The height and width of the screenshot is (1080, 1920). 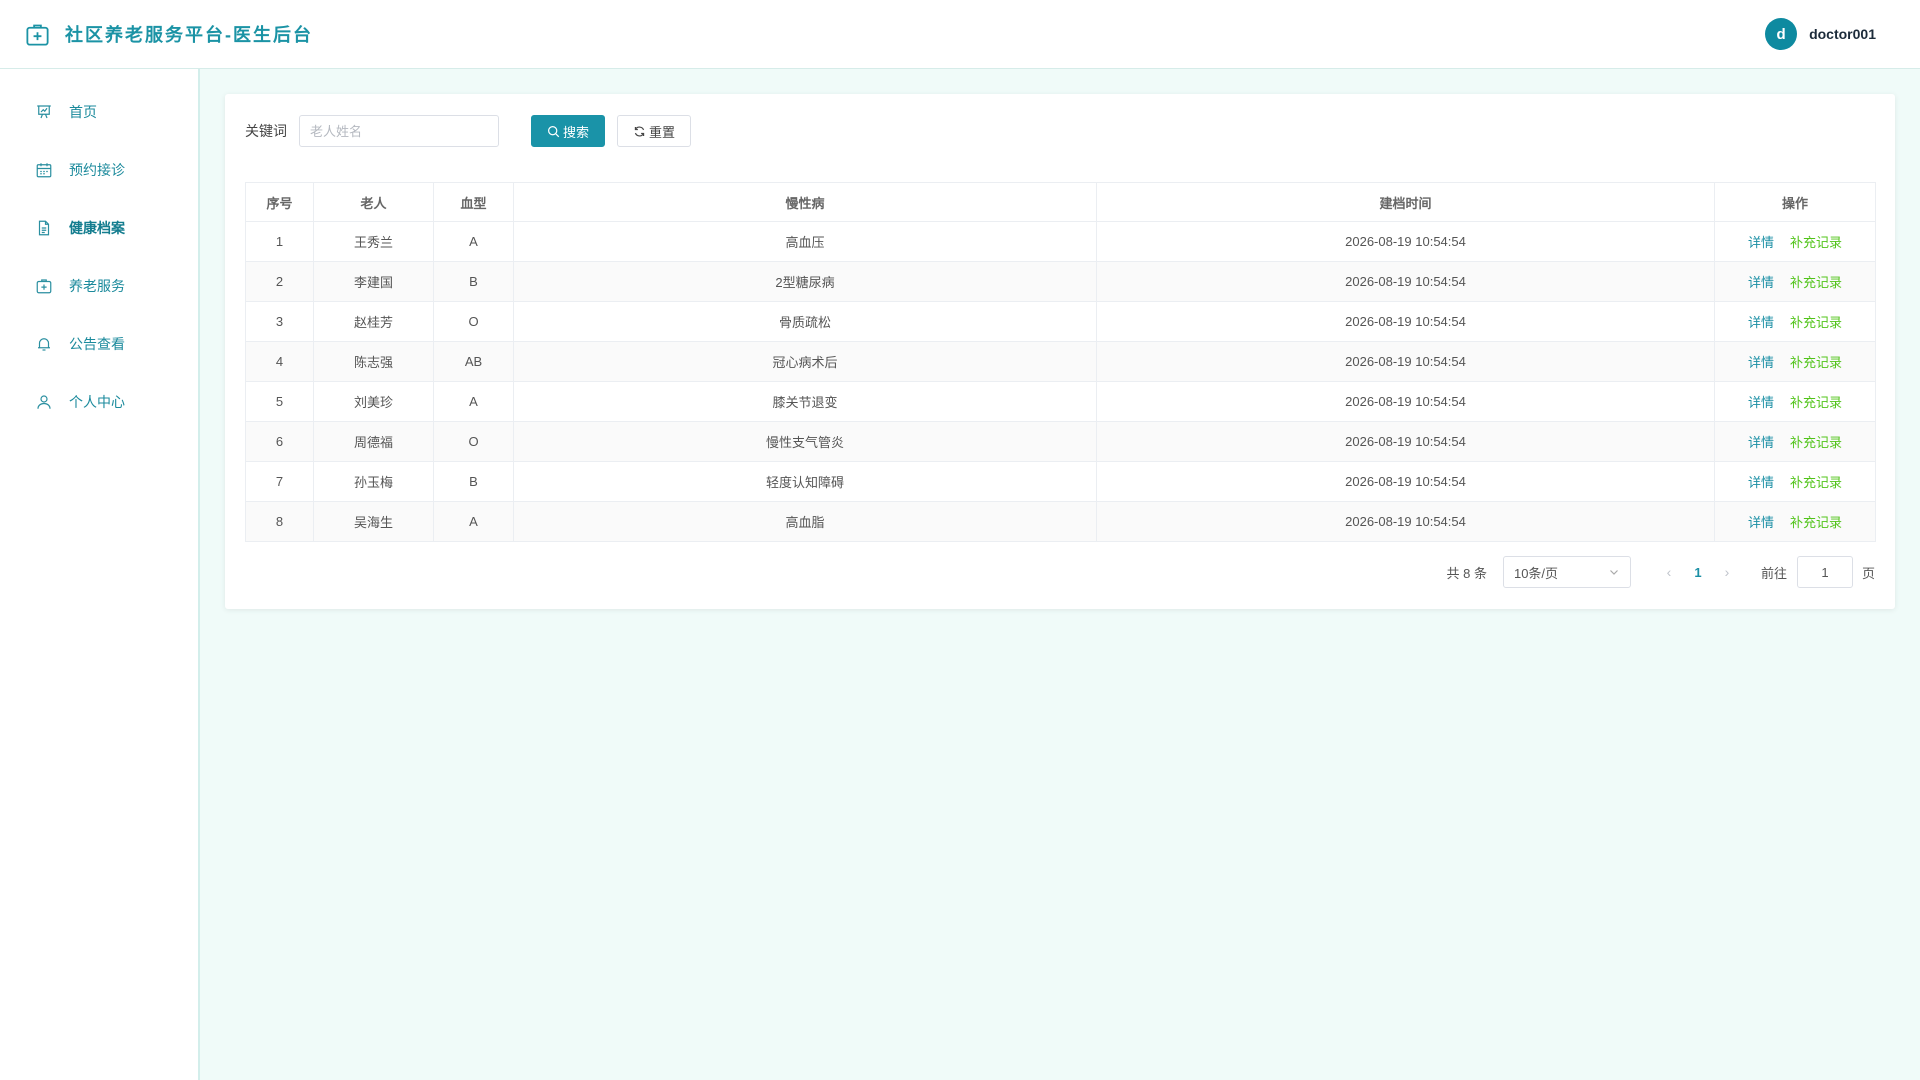 I want to click on table-row: 1 王秀兰 A 高血压 2026-08-19 10:54:54 详情 补充记录, so click(x=1060, y=241).